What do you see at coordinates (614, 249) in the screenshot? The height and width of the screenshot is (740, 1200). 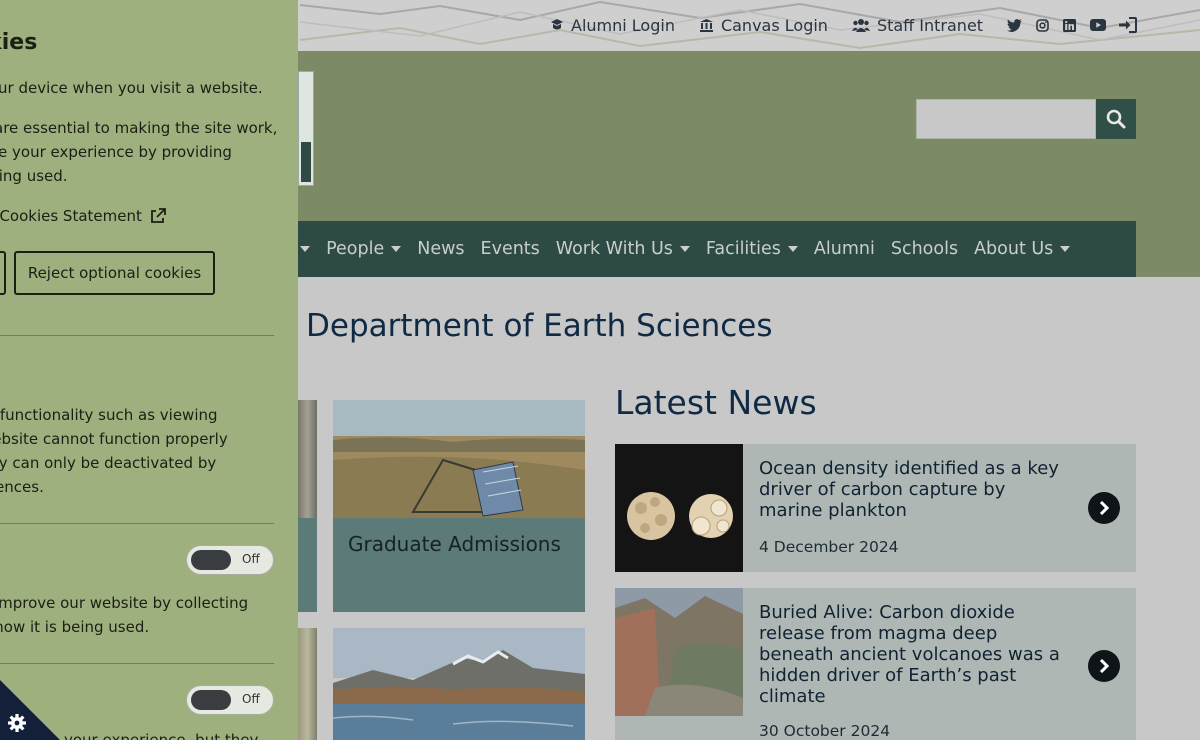 I see `nav-item-label: Work With Us` at bounding box center [614, 249].